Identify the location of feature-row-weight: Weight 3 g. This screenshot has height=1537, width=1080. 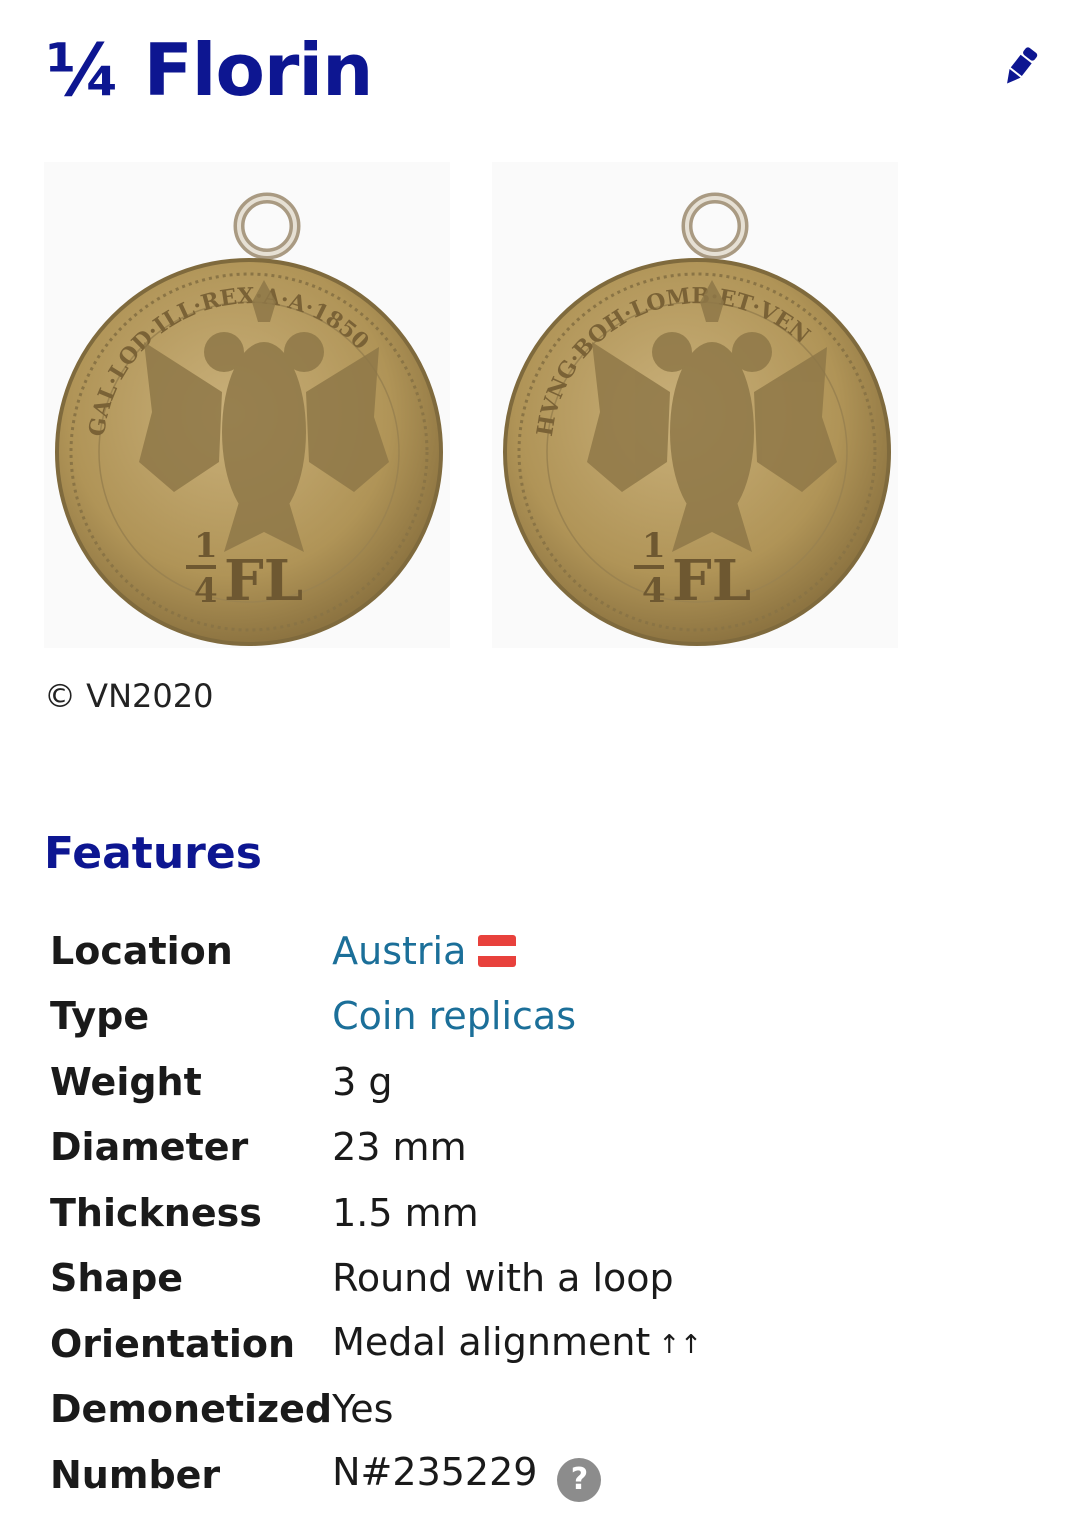
(376, 1082).